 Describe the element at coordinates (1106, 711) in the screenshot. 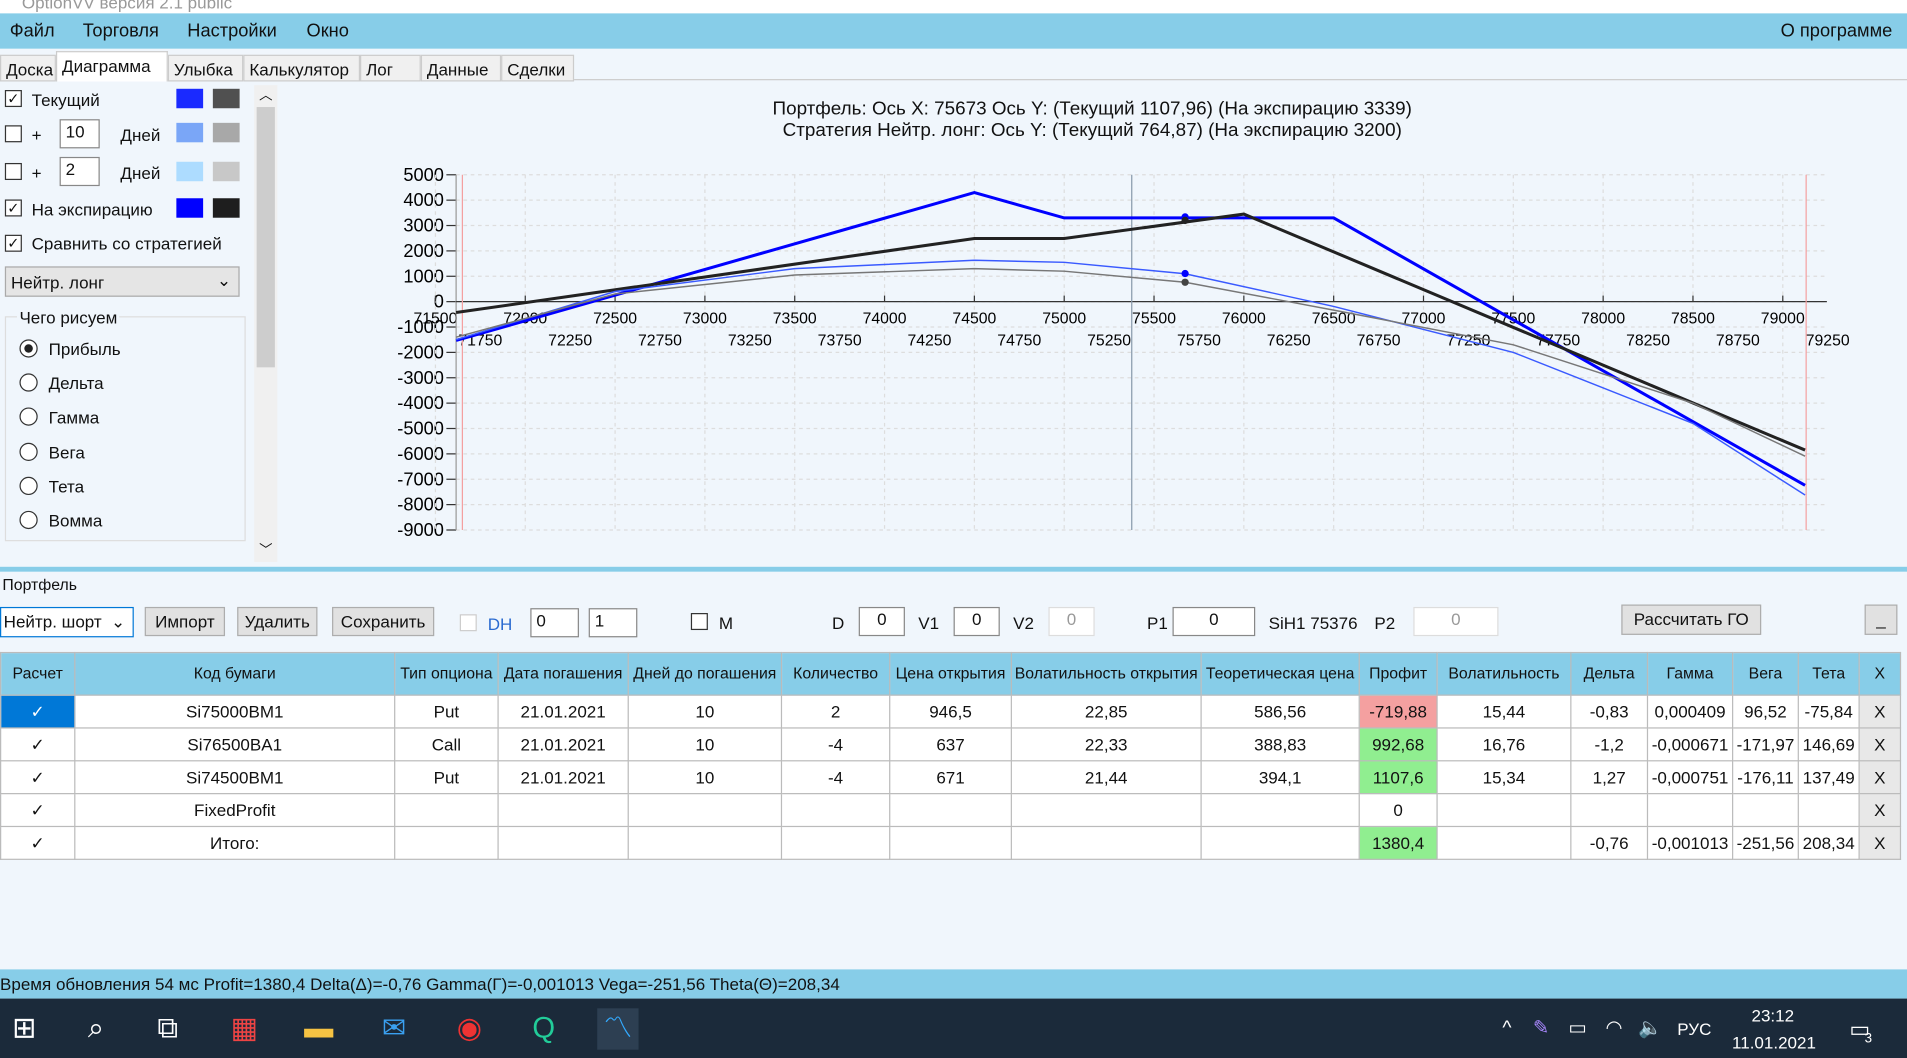

I see `table-cell: 22,85` at that location.